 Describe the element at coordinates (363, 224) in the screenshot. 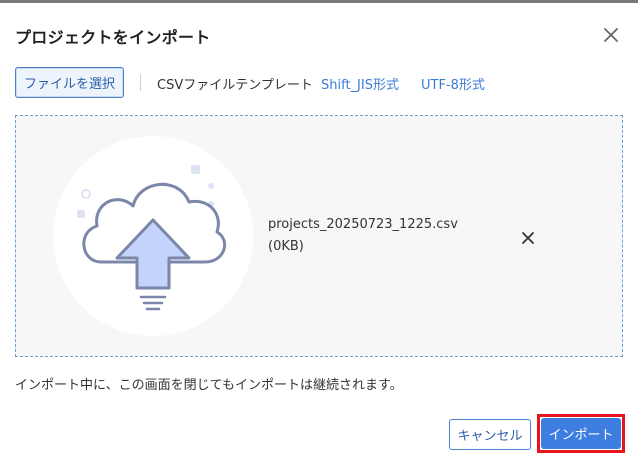

I see `file-name: projects_20250723_1225.csv` at that location.